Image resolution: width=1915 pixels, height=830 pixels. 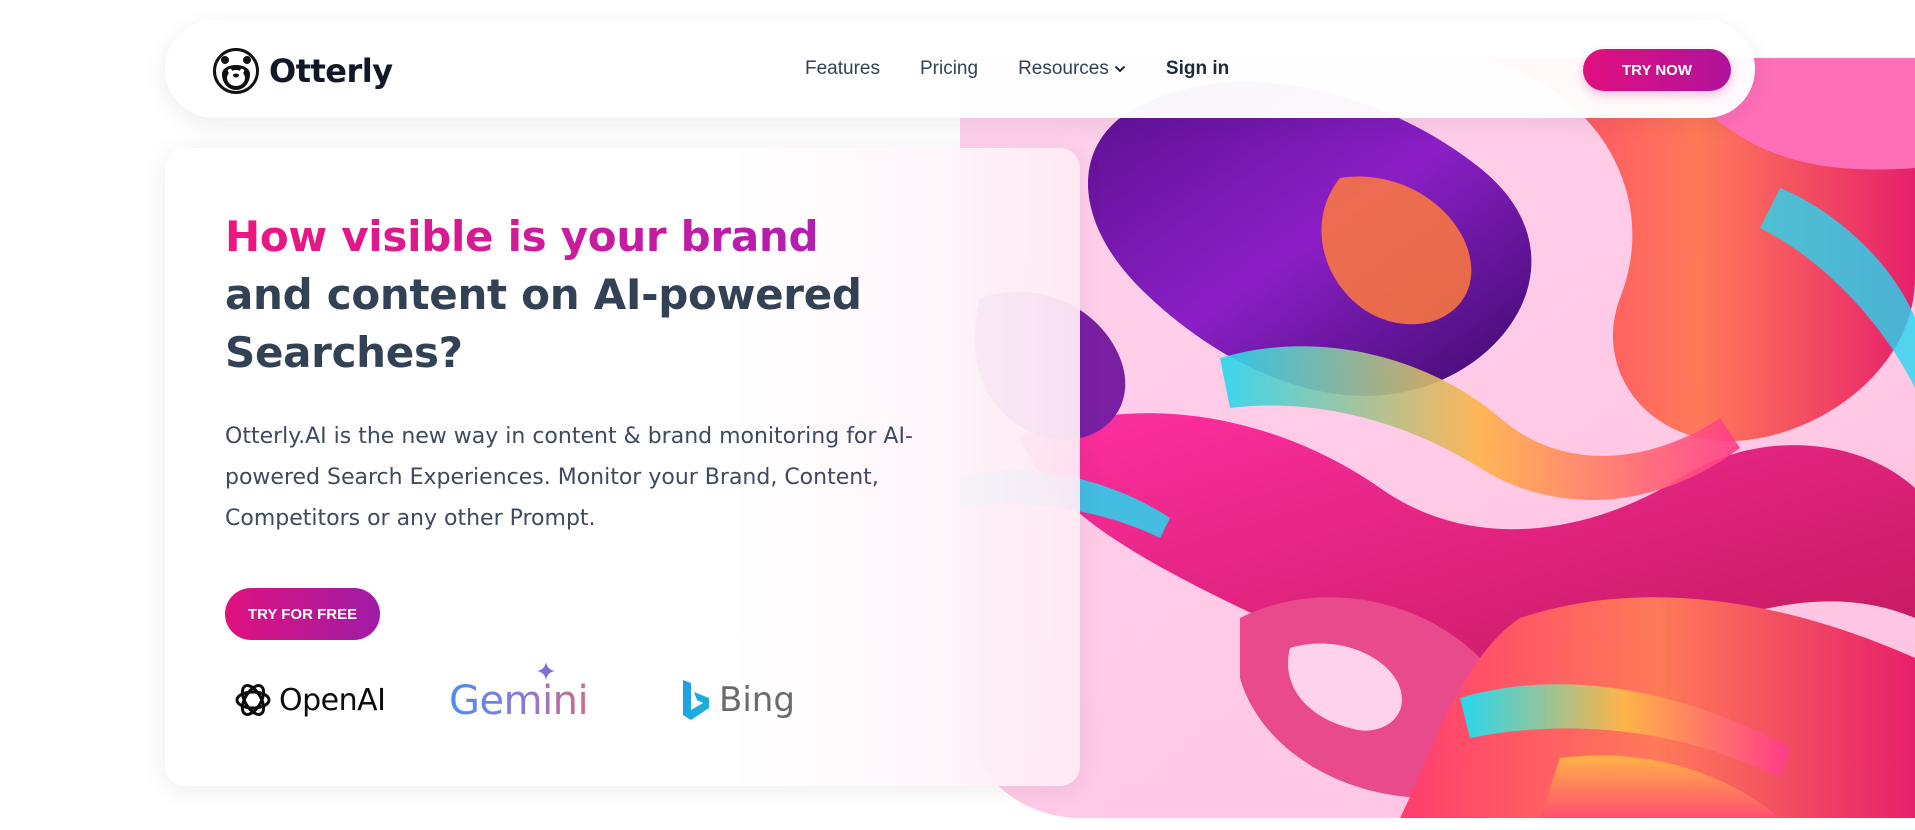 I want to click on nav-pricing: Pricing, so click(x=949, y=69).